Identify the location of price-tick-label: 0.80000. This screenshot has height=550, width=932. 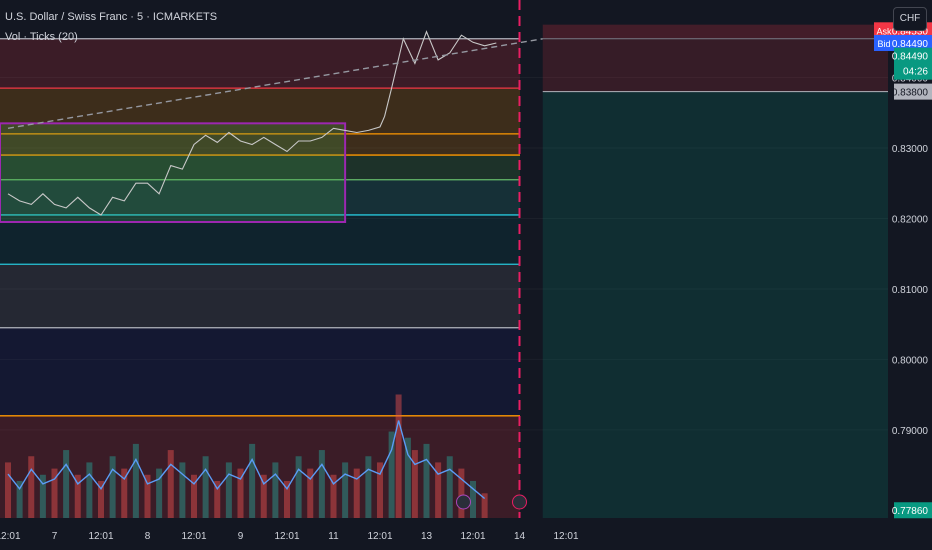
(910, 360).